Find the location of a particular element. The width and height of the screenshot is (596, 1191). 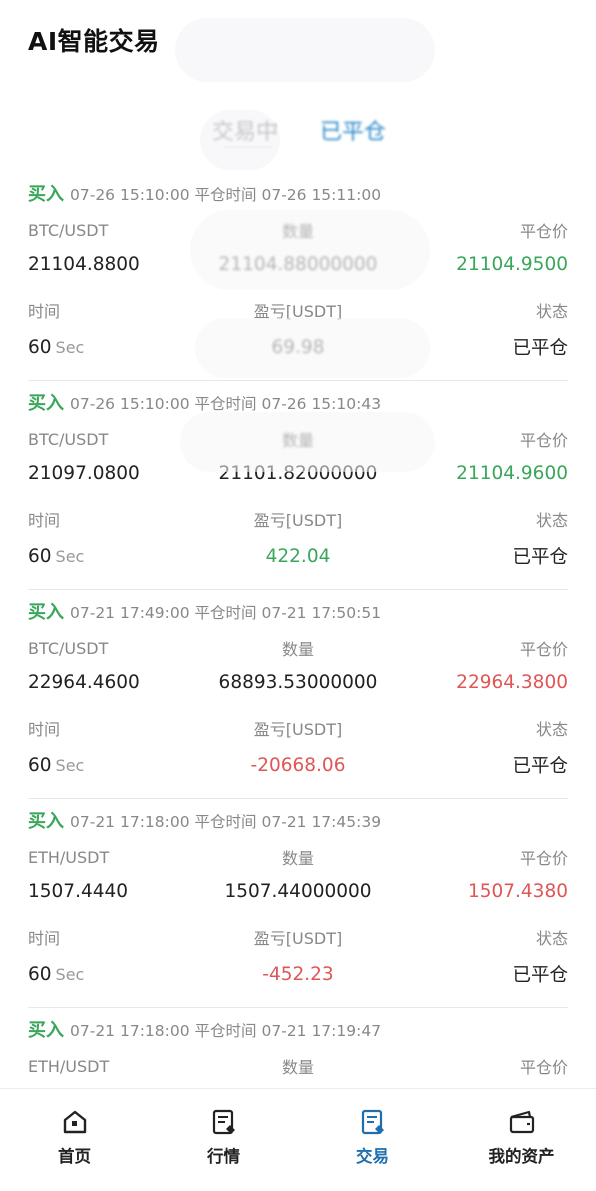

value-row-2: 60 Sec 422.04 已平仓 is located at coordinates (298, 556).